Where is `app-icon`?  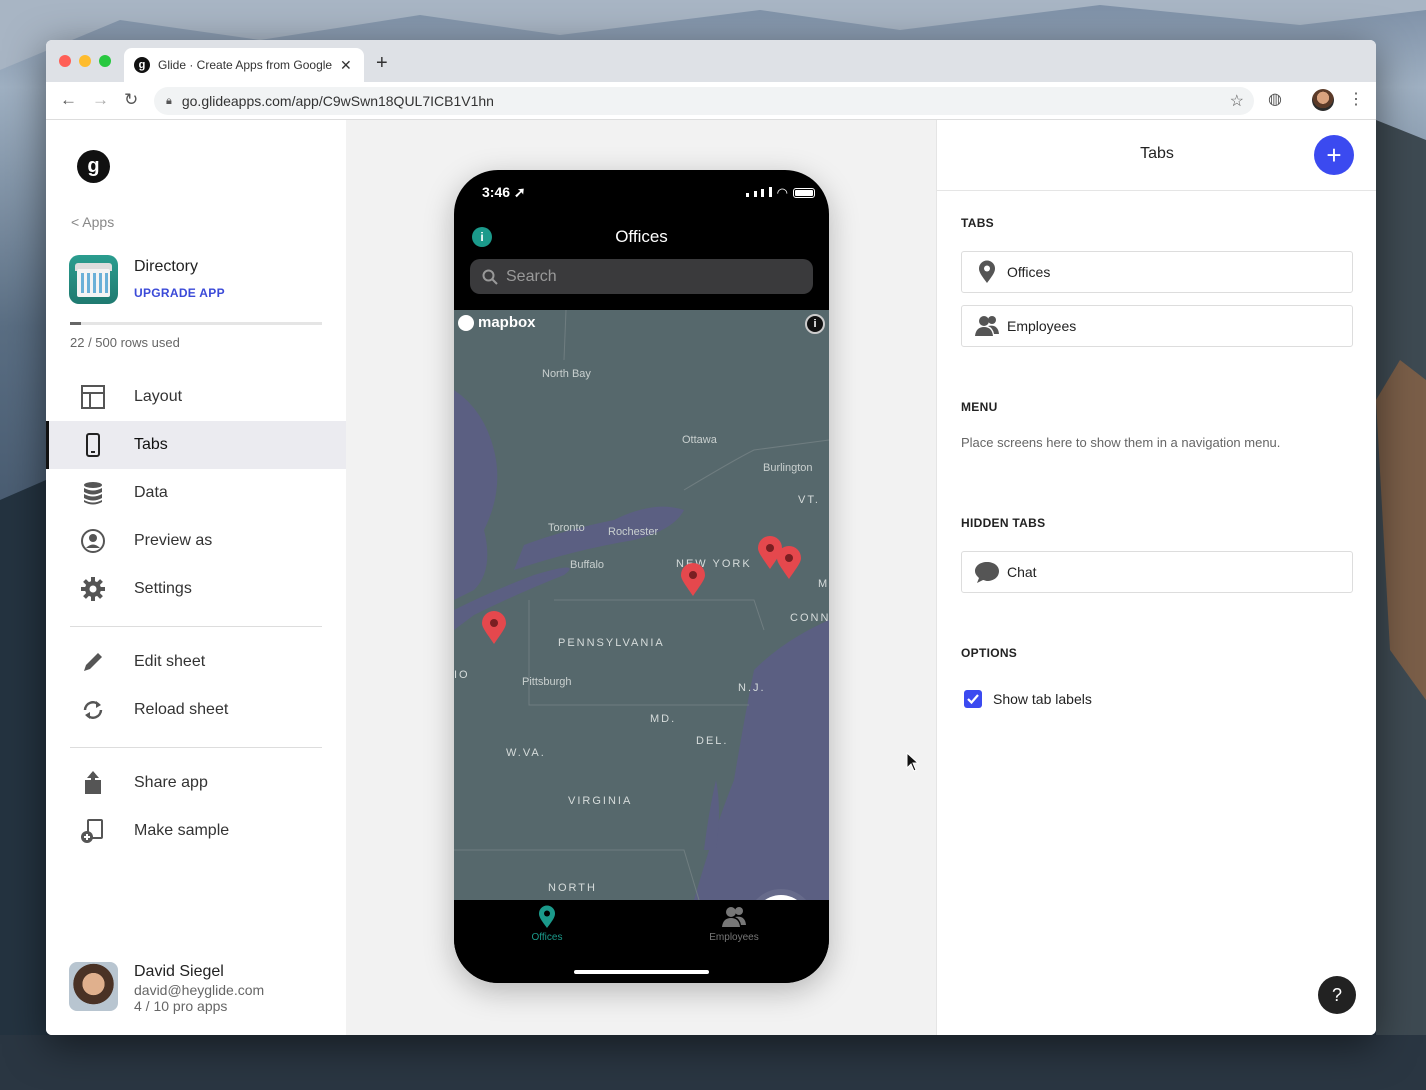 app-icon is located at coordinates (93, 279).